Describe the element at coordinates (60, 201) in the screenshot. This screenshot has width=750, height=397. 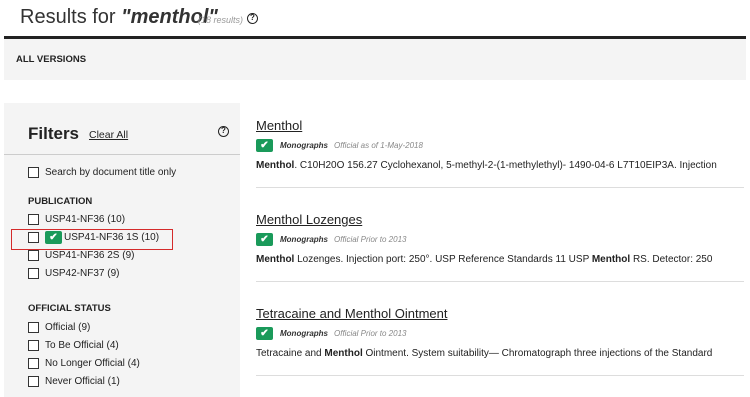
I see `publication-heading: PUBLICATION` at that location.